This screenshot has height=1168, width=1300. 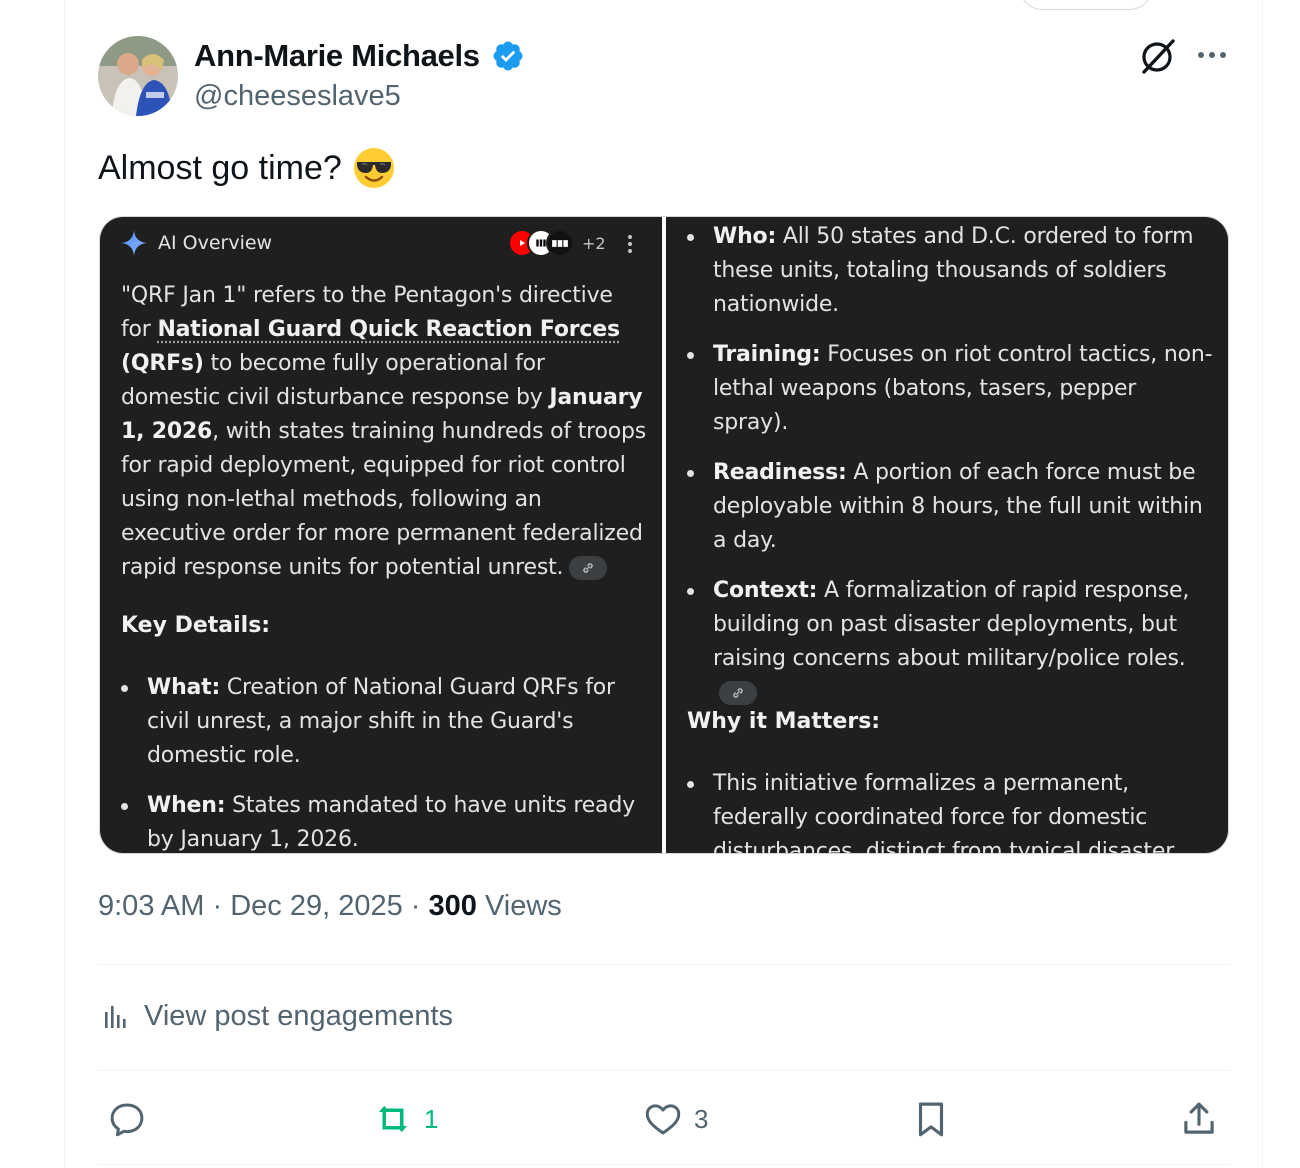 I want to click on like-button: 3, so click(x=675, y=1119).